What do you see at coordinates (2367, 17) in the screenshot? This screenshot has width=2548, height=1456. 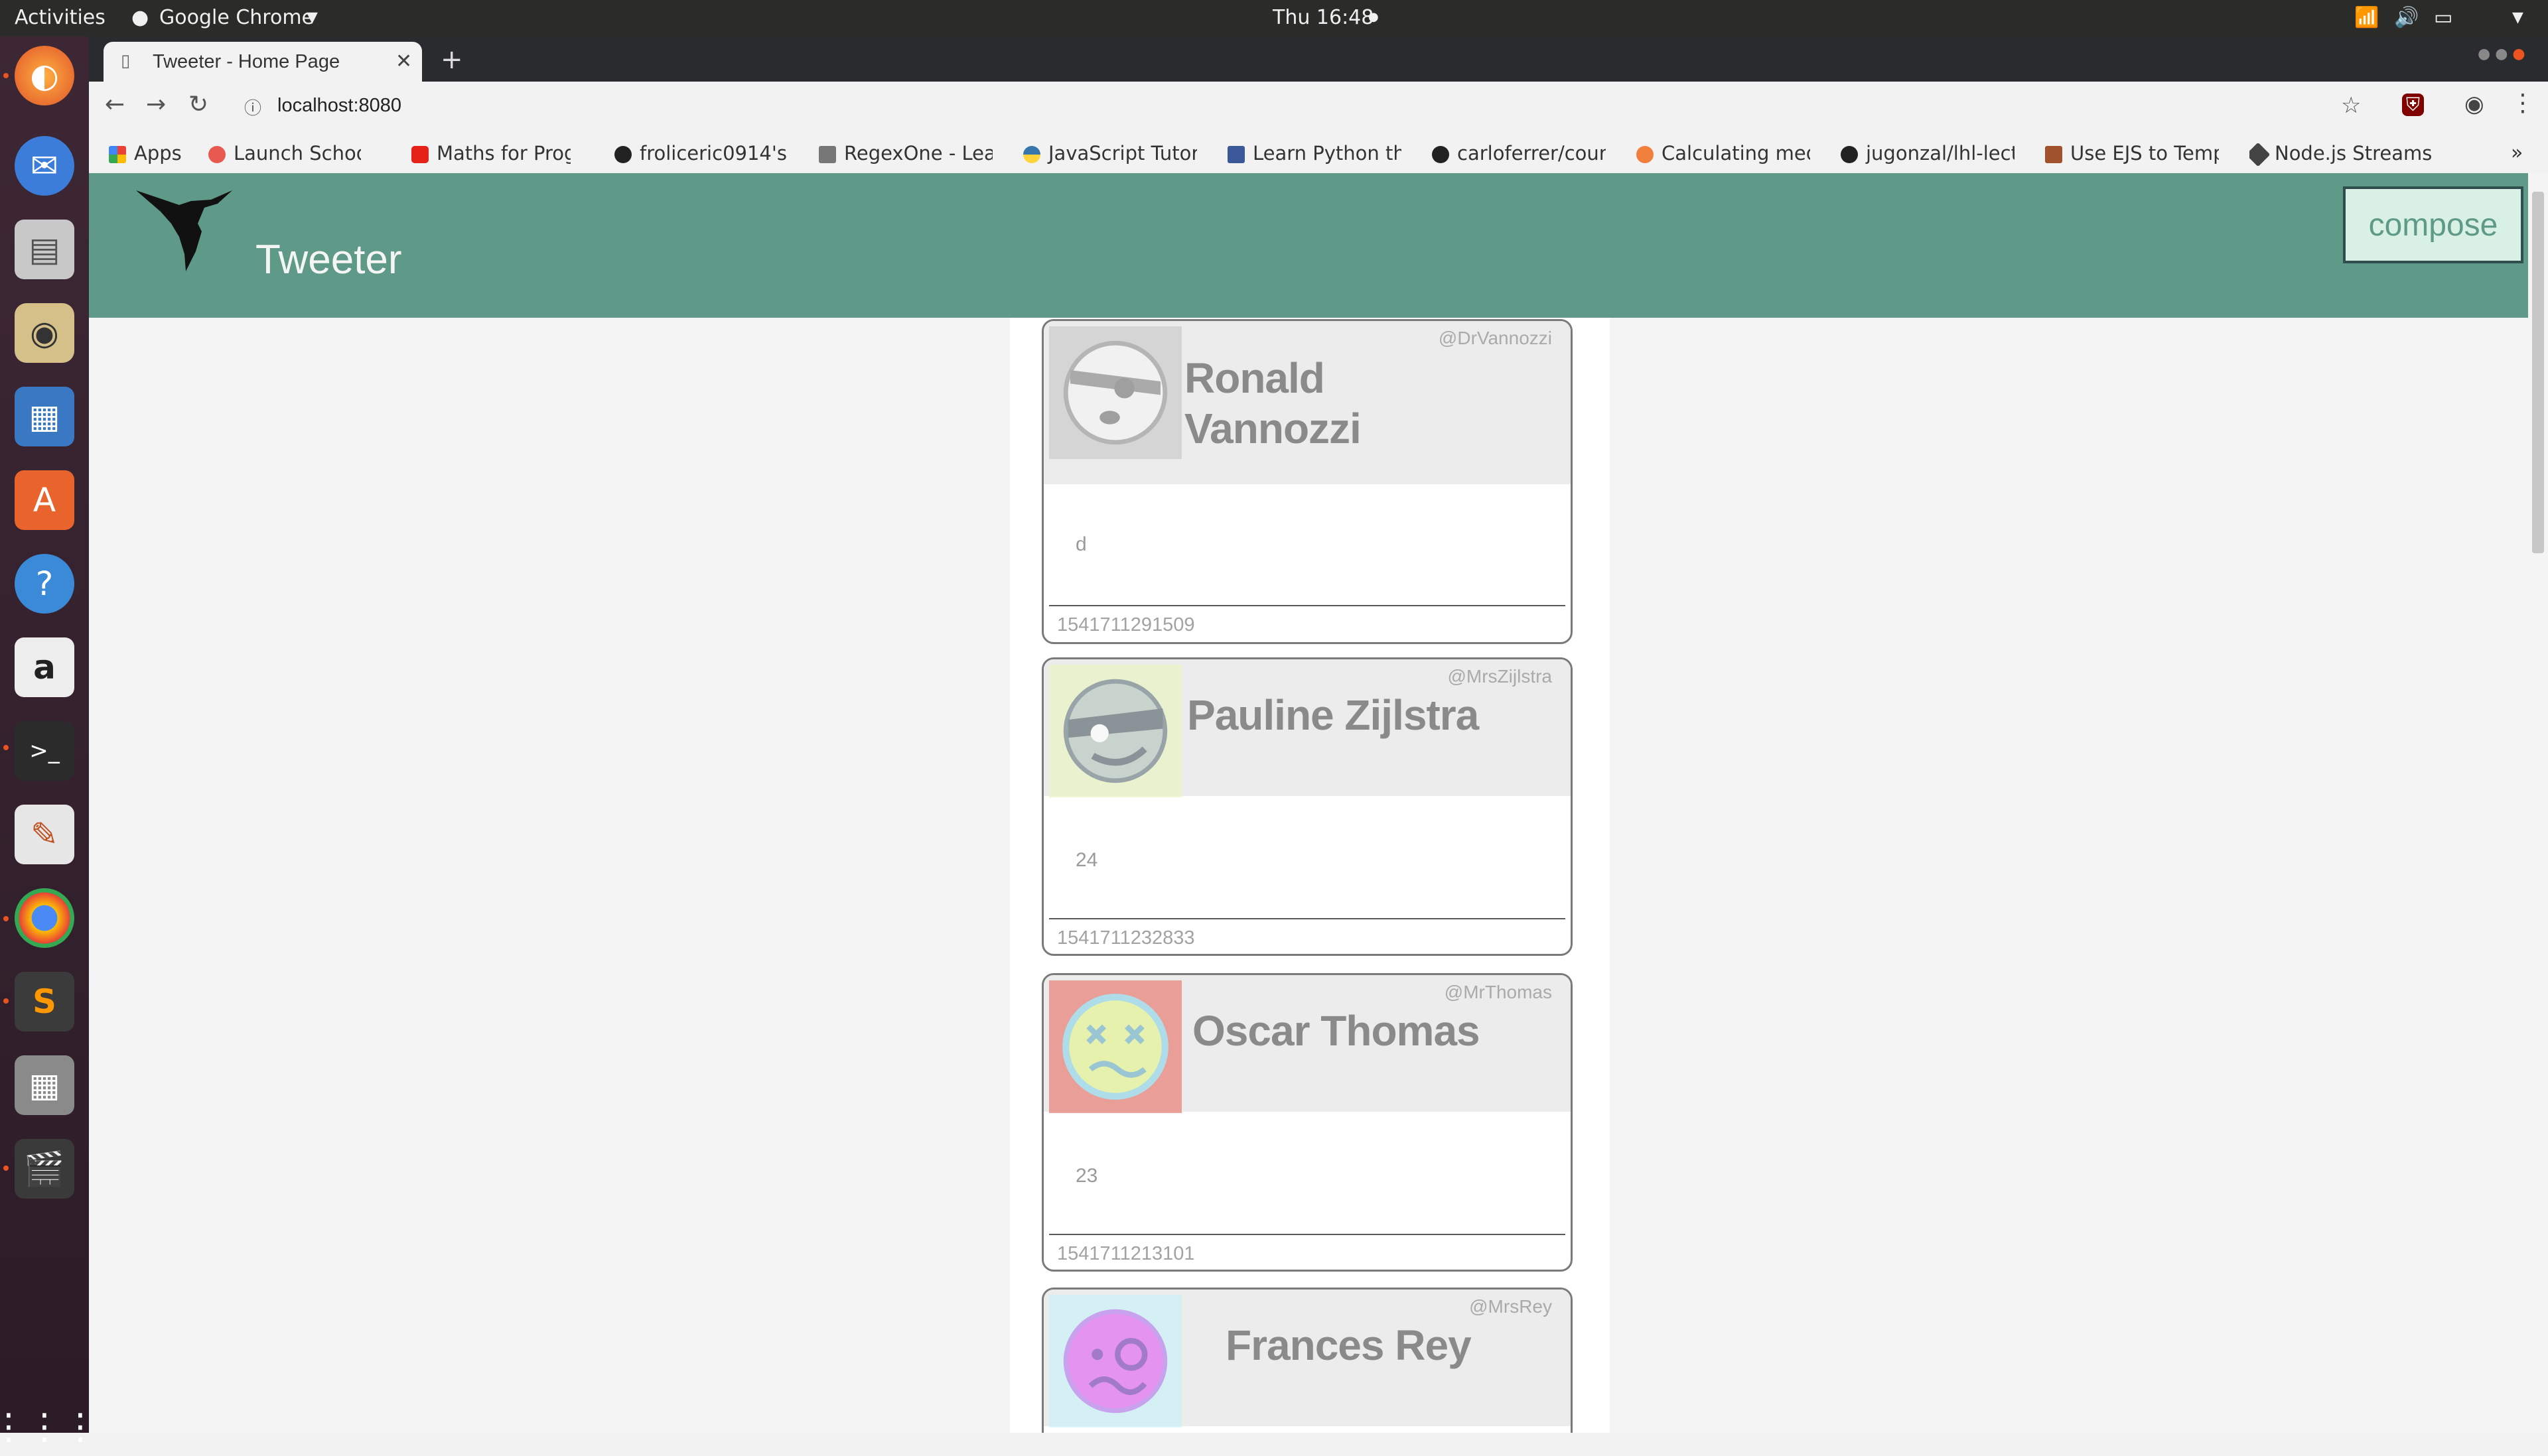 I see `wifi-icon: 📶` at bounding box center [2367, 17].